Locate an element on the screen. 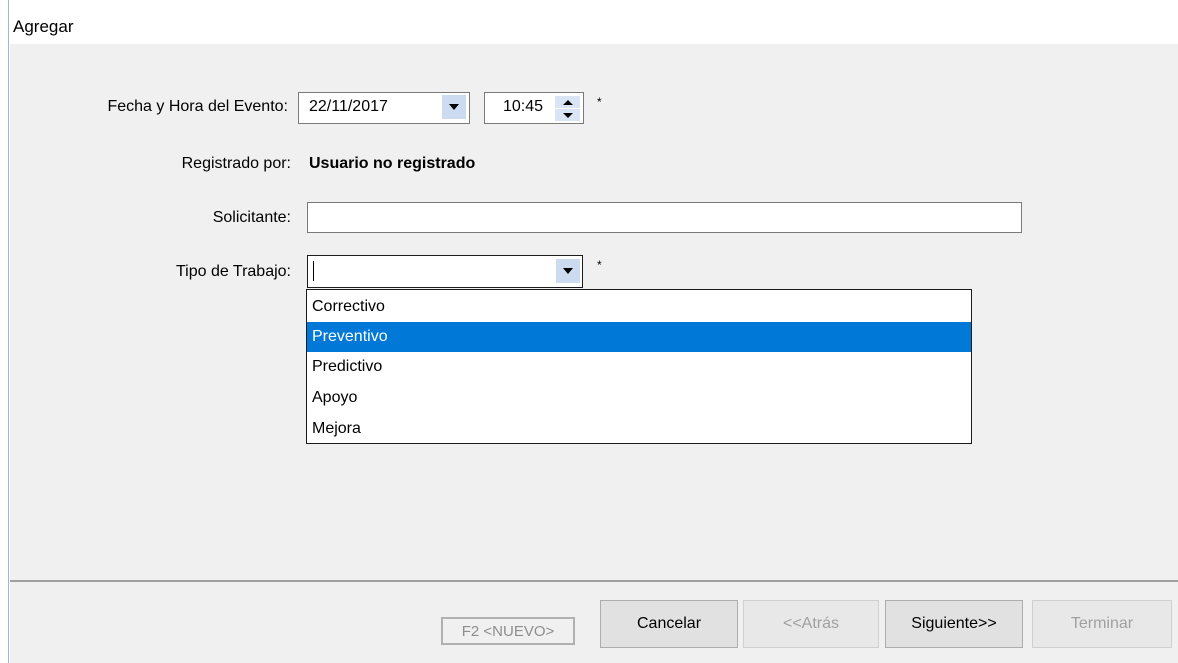 Image resolution: width=1178 pixels, height=663 pixels. tipo-dropdown-button is located at coordinates (568, 271).